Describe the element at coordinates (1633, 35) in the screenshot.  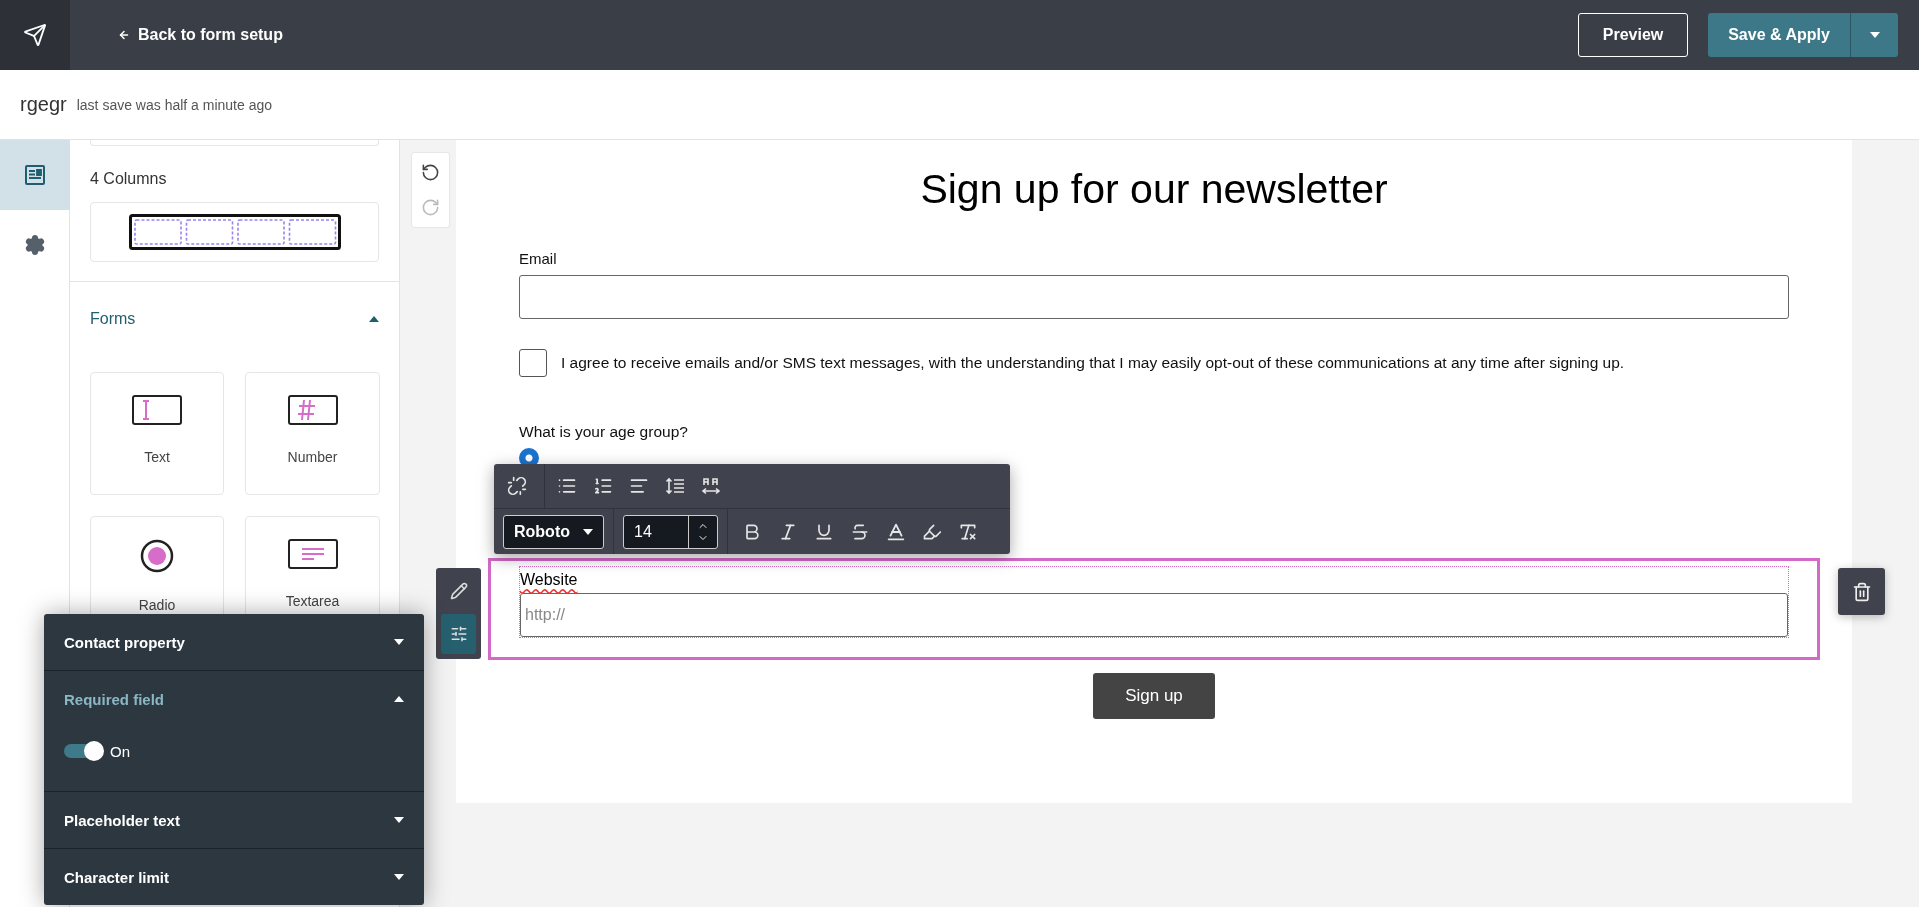
I see `preview-button: Preview` at that location.